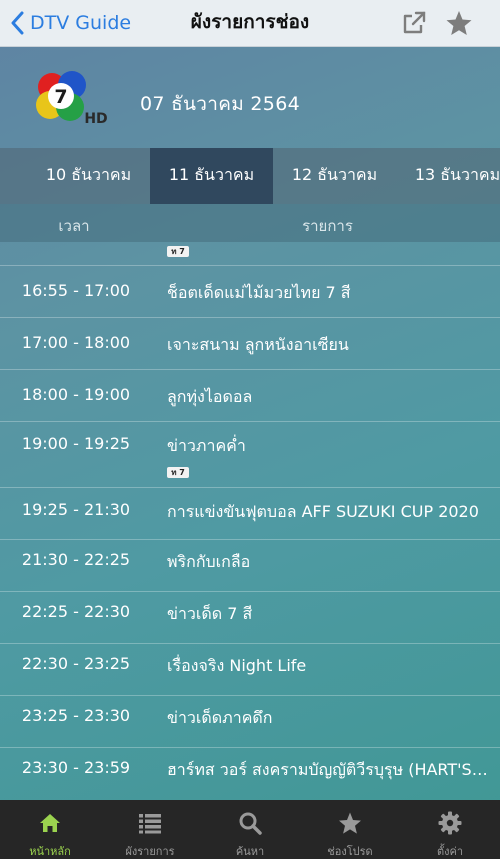 The width and height of the screenshot is (500, 859). I want to click on tab-label: ผังรายการ, so click(150, 851).